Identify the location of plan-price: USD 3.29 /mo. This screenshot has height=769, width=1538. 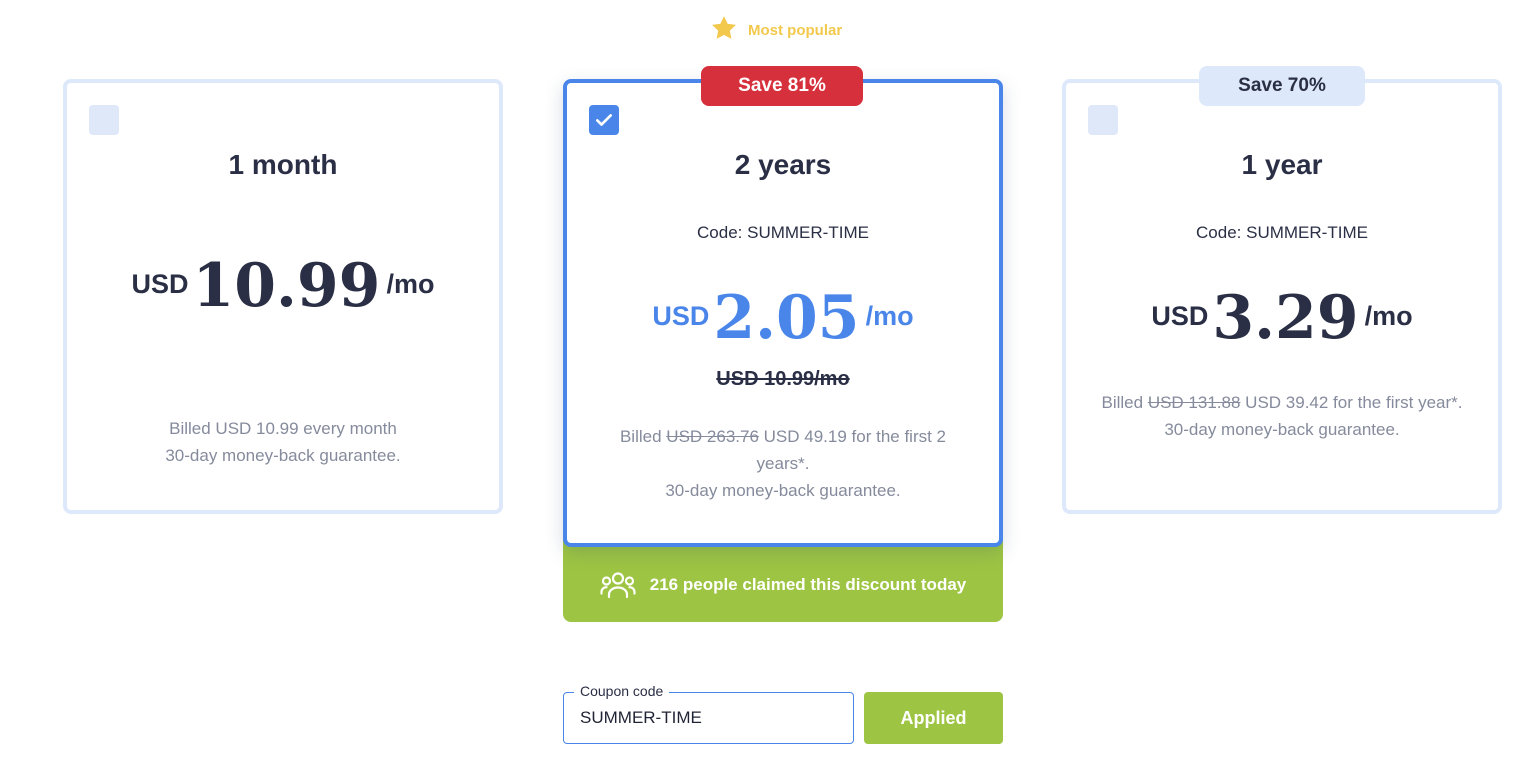
(1282, 318).